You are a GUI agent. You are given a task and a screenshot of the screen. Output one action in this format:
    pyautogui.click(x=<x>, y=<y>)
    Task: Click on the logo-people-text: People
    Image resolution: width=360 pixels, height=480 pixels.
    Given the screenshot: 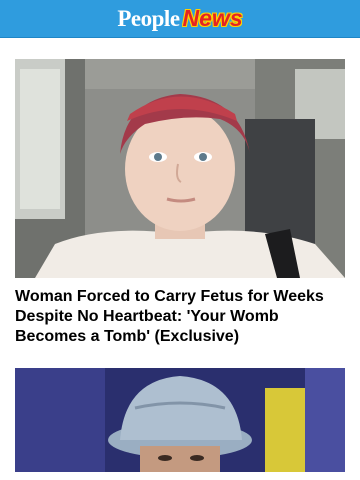 What is the action you would take?
    pyautogui.click(x=148, y=18)
    